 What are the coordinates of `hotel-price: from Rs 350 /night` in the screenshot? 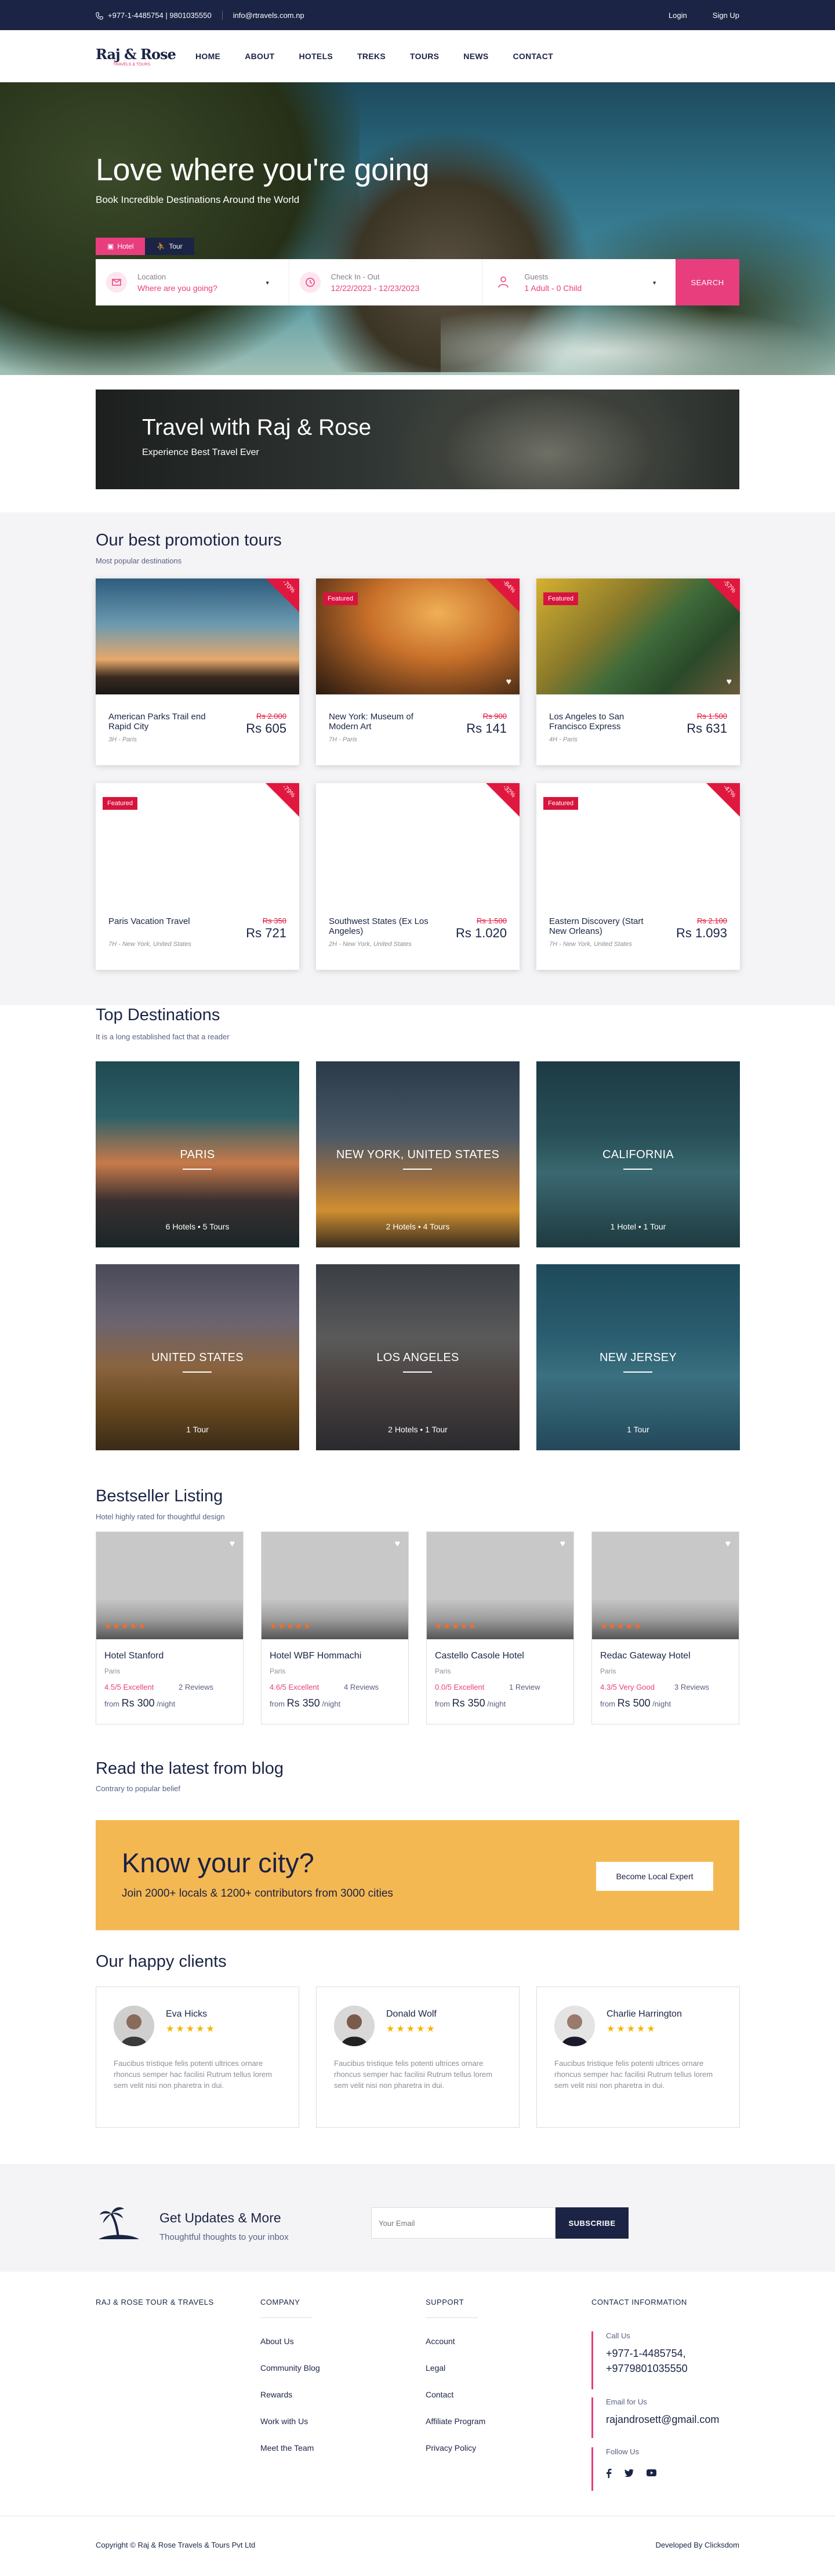 It's located at (471, 1703).